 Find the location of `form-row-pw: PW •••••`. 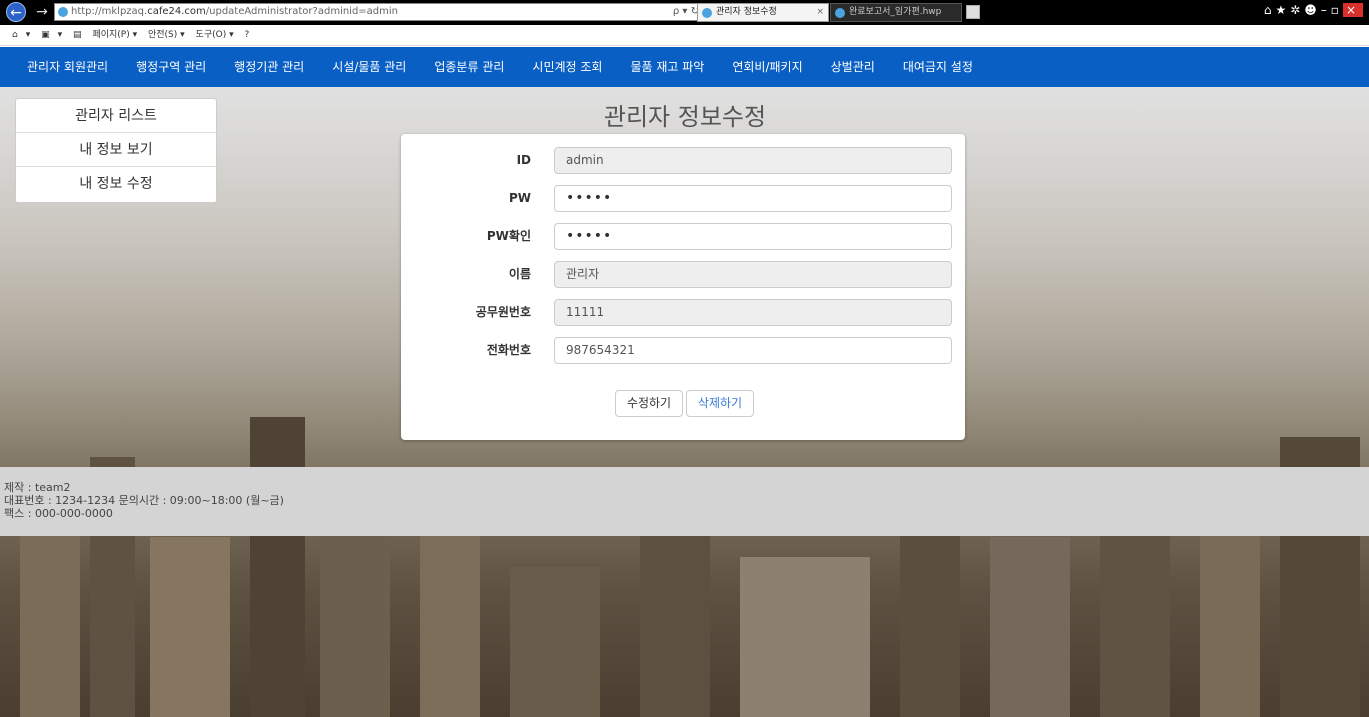

form-row-pw: PW ••••• is located at coordinates (683, 198).